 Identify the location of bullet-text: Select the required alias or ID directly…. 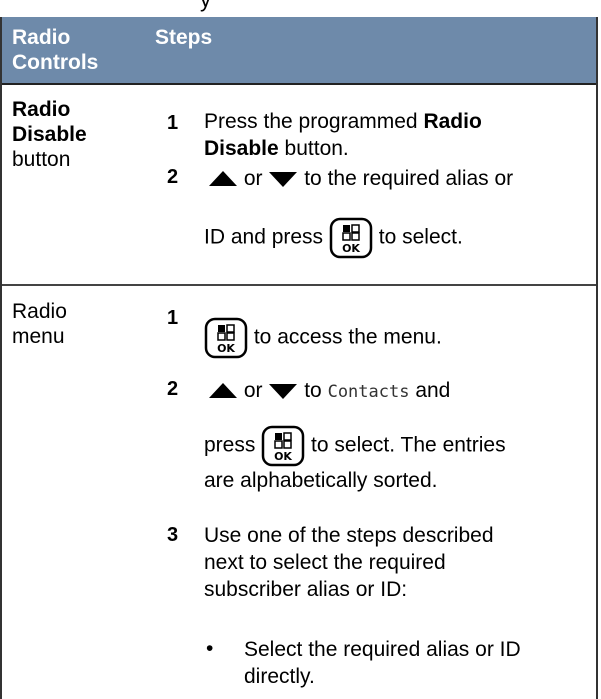
(382, 663).